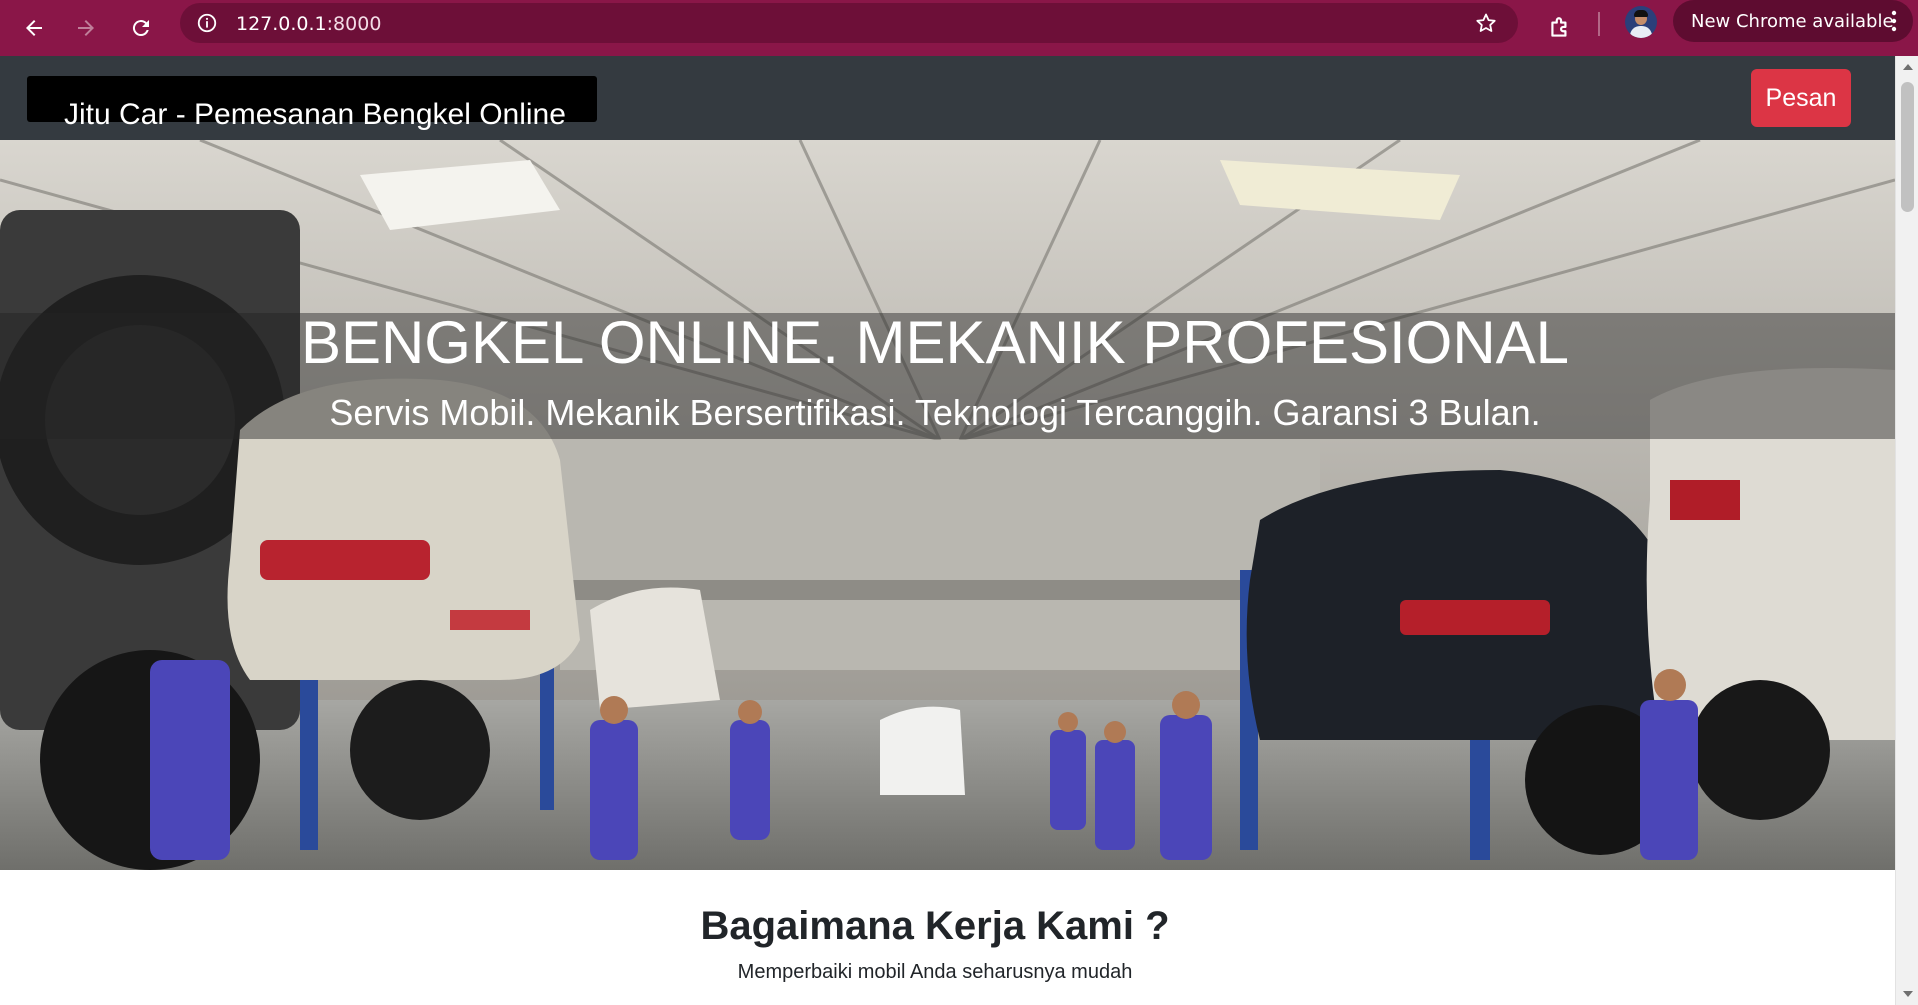 The image size is (1918, 1005). I want to click on reload-button, so click(141, 28).